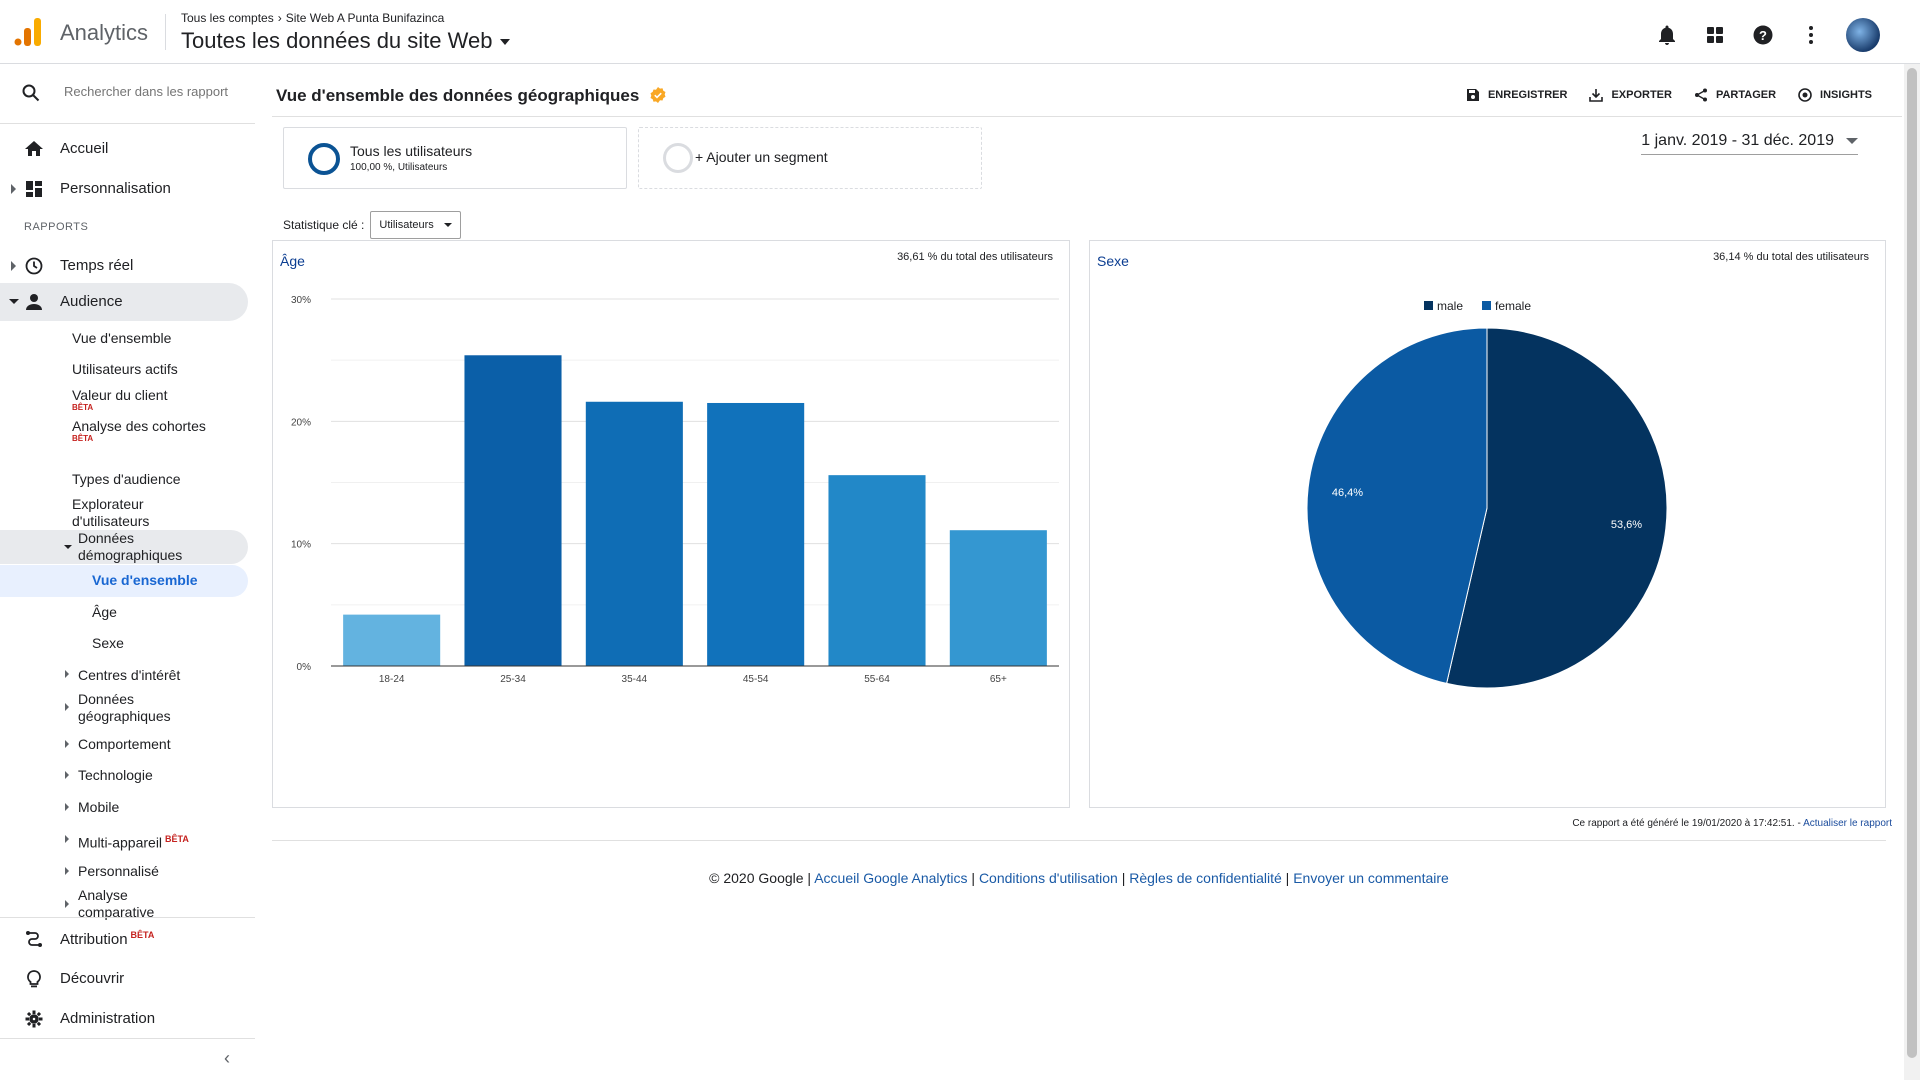 The height and width of the screenshot is (1080, 1920). Describe the element at coordinates (124, 744) in the screenshot. I see `sidebar-behavior: Comportement` at that location.